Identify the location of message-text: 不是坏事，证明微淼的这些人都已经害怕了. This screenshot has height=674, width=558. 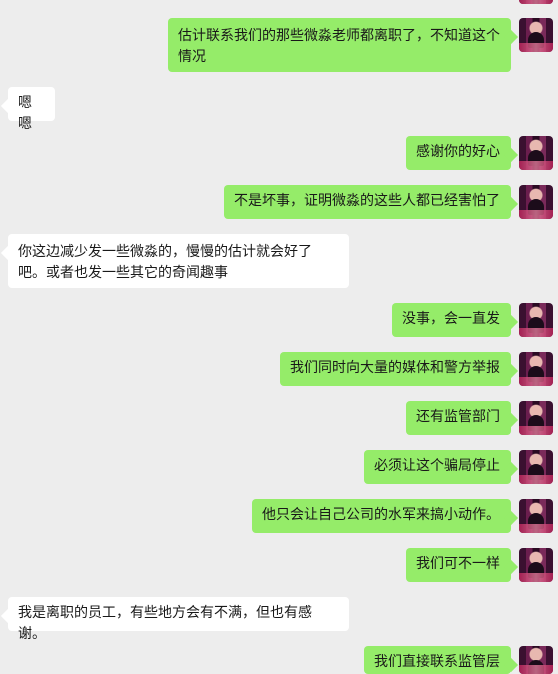
(367, 201).